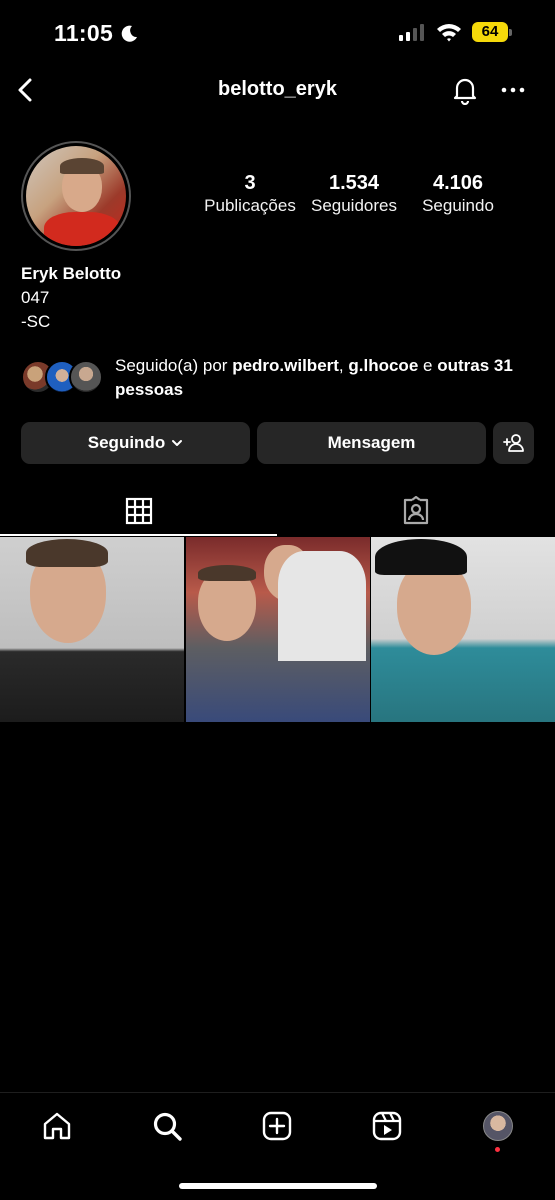 The image size is (555, 1200). What do you see at coordinates (177, 443) in the screenshot?
I see `chevron-down-icon` at bounding box center [177, 443].